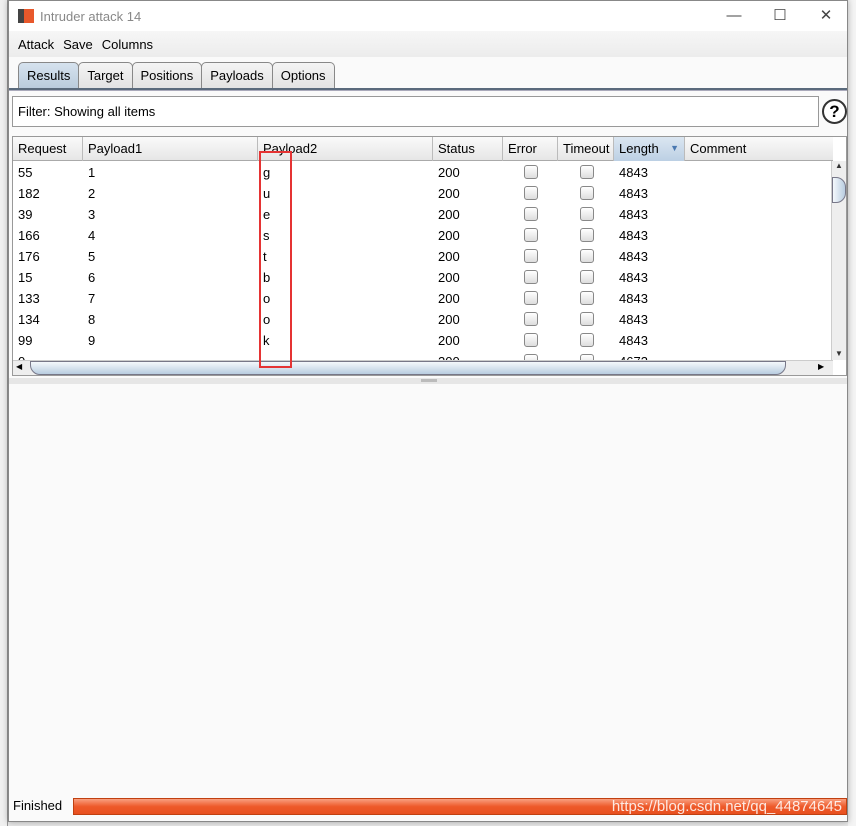  Describe the element at coordinates (839, 165) in the screenshot. I see `scroll-up-icon: ▲` at that location.